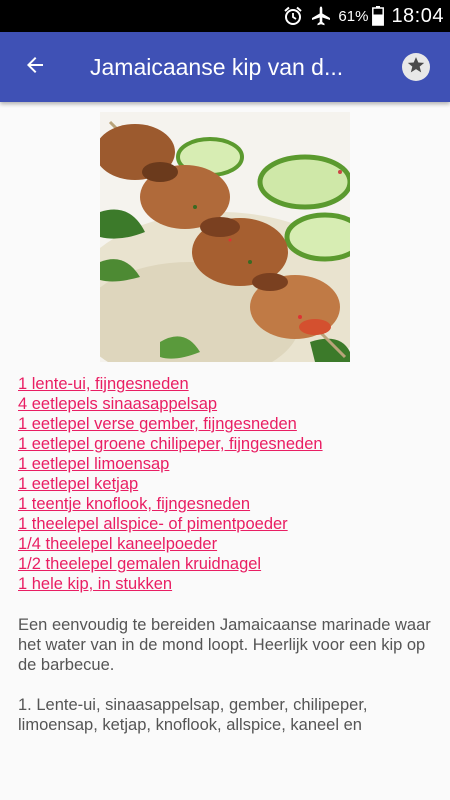  I want to click on ingredient-link: 1 eetlepel verse gember, fijngesneden, so click(228, 424).